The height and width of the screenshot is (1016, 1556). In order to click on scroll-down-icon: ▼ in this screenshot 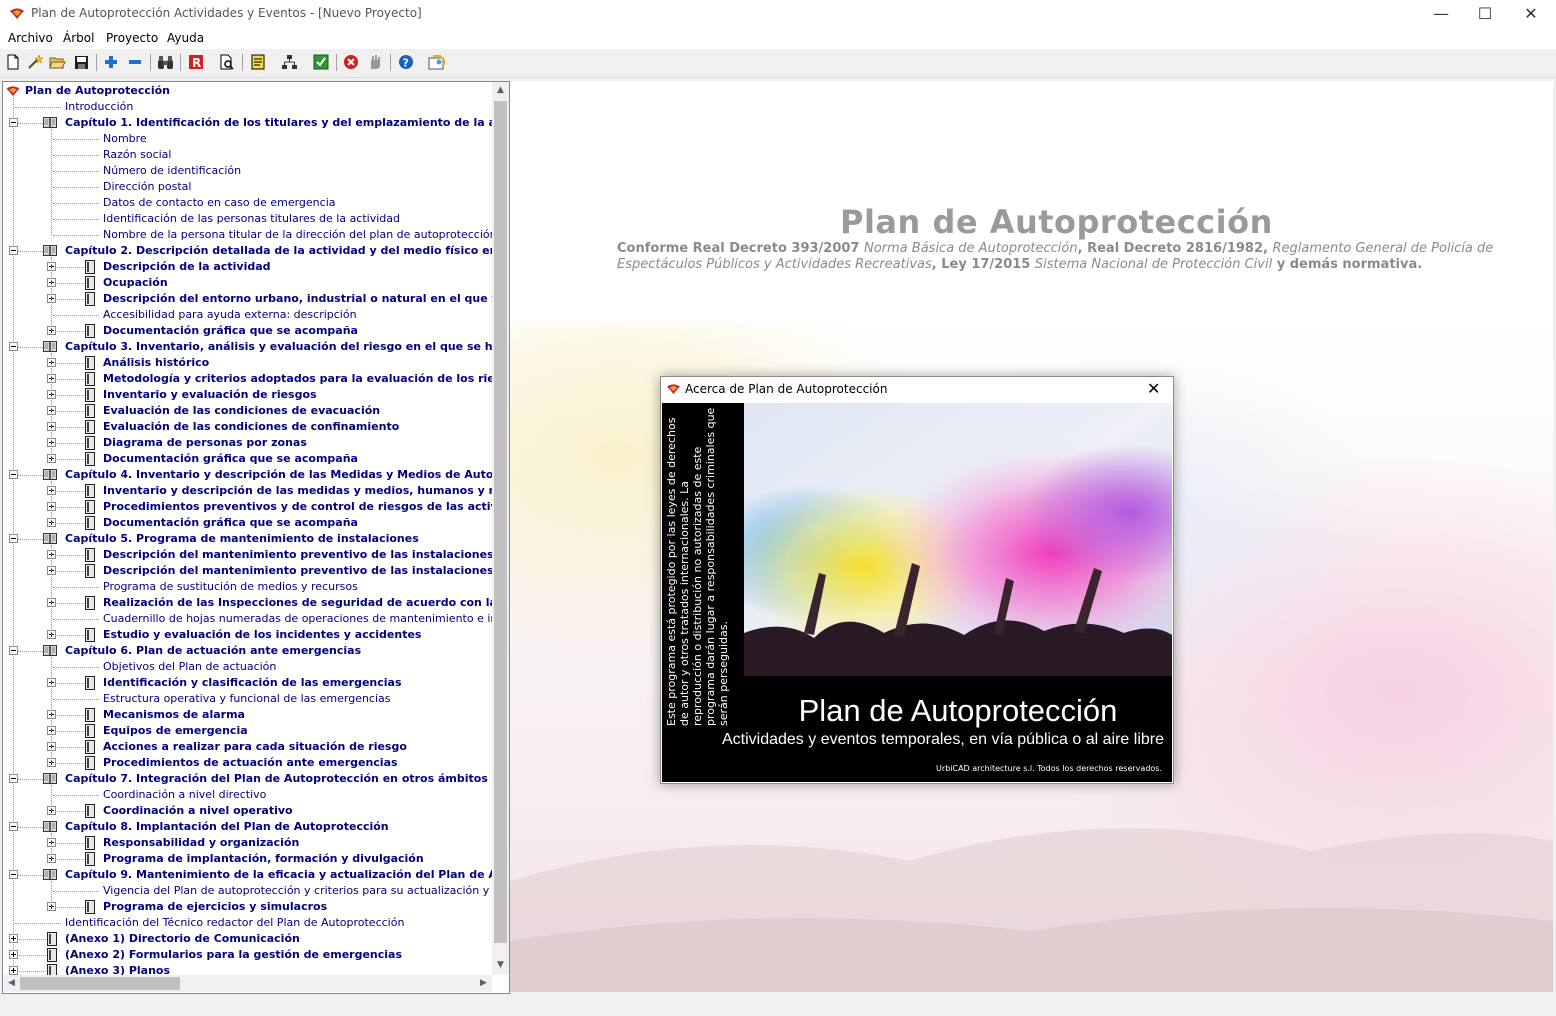, I will do `click(500, 965)`.